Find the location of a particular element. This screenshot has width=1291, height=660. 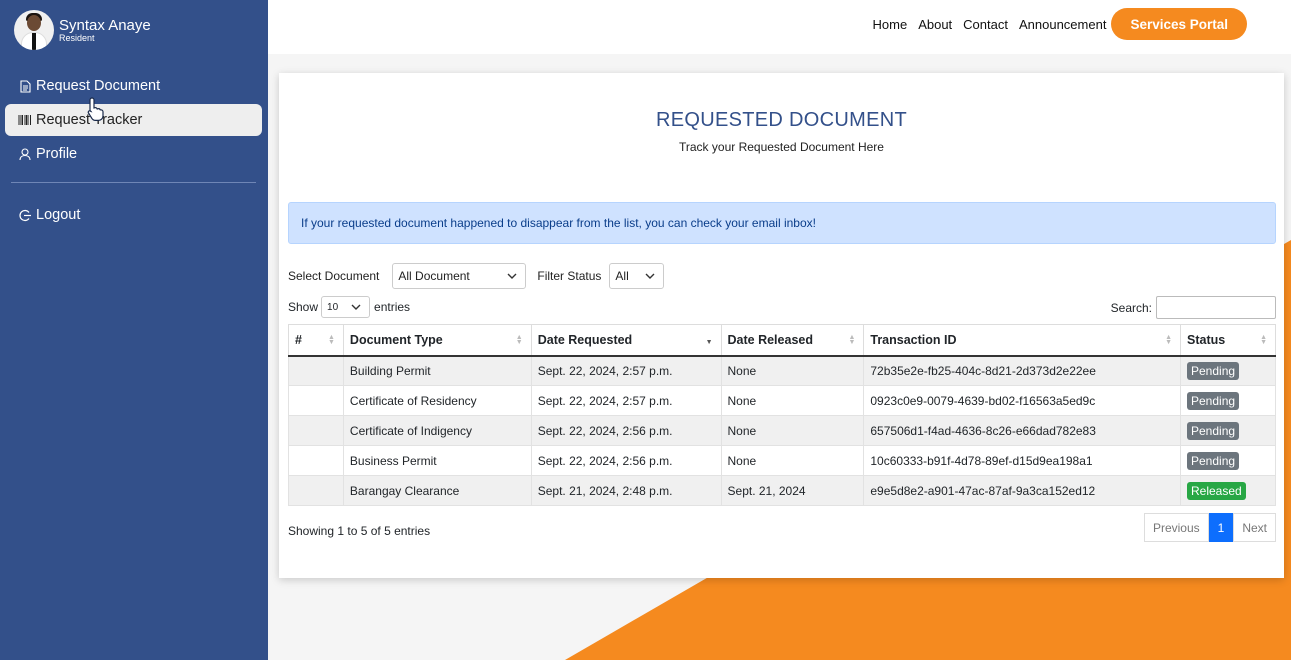

cell-date-released: Sept. 21, 2024 is located at coordinates (792, 490).